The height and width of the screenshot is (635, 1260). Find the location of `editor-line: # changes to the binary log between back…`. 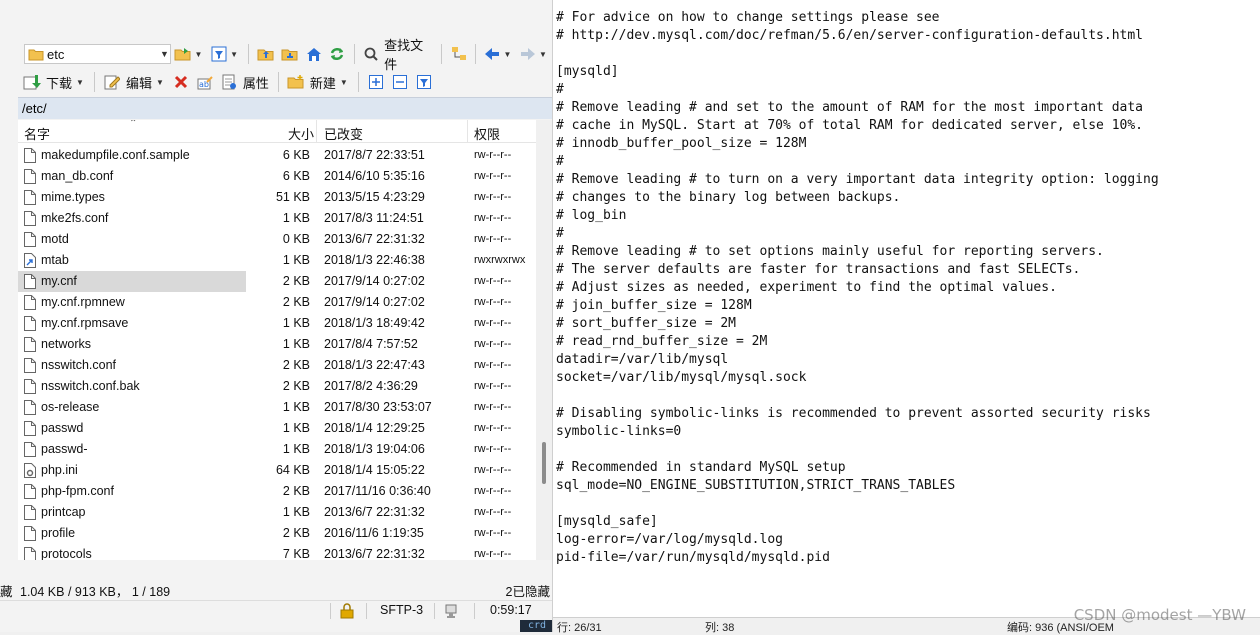

editor-line: # changes to the binary log between back… is located at coordinates (857, 198).